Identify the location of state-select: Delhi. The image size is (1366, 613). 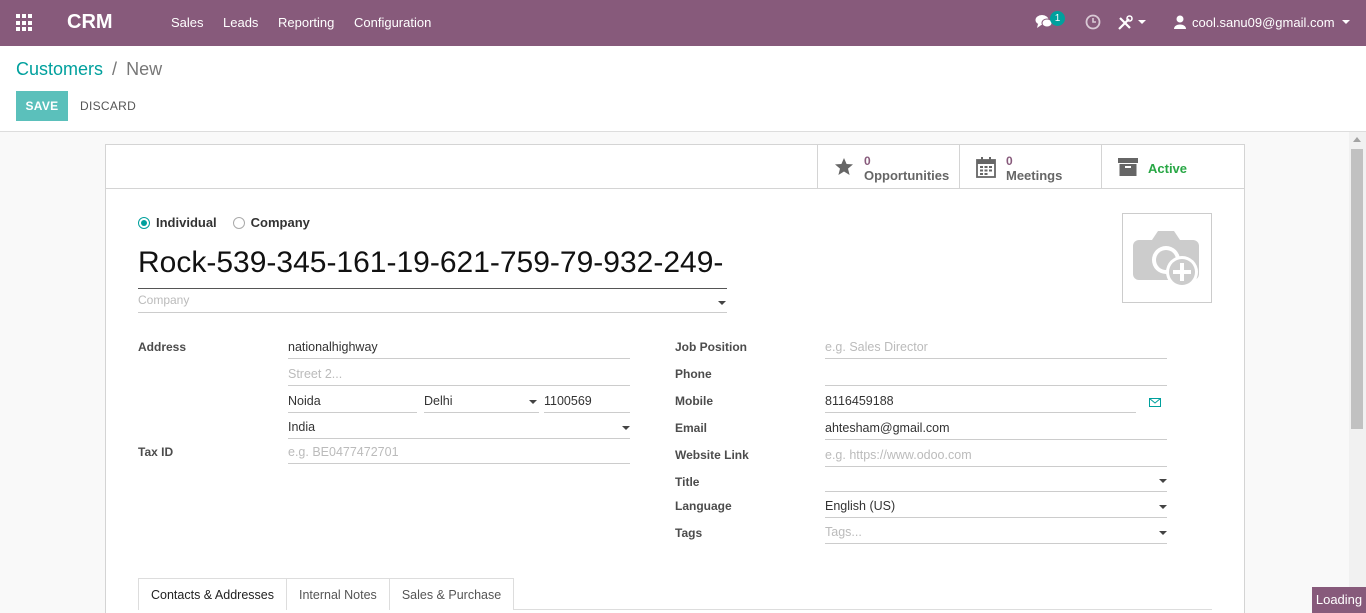
(481, 402).